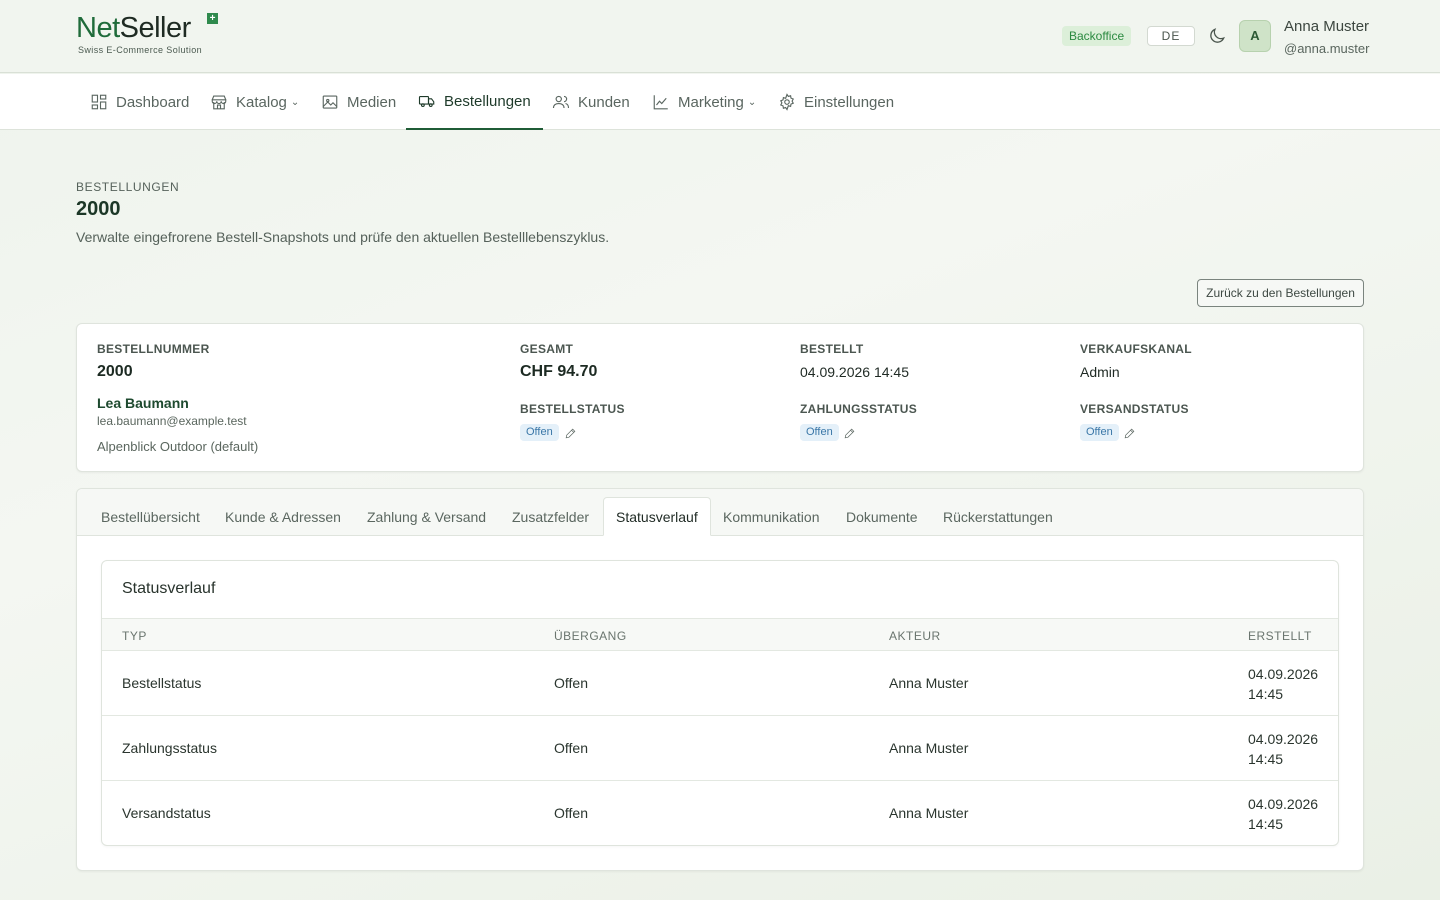  I want to click on gear-icon, so click(787, 102).